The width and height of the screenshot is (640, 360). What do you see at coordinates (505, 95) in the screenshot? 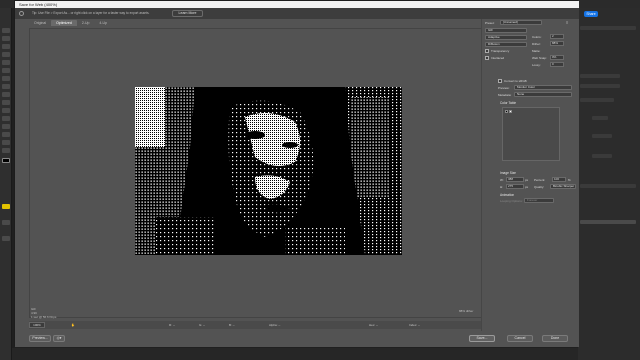
I see `metadata-label: Metadata:` at bounding box center [505, 95].